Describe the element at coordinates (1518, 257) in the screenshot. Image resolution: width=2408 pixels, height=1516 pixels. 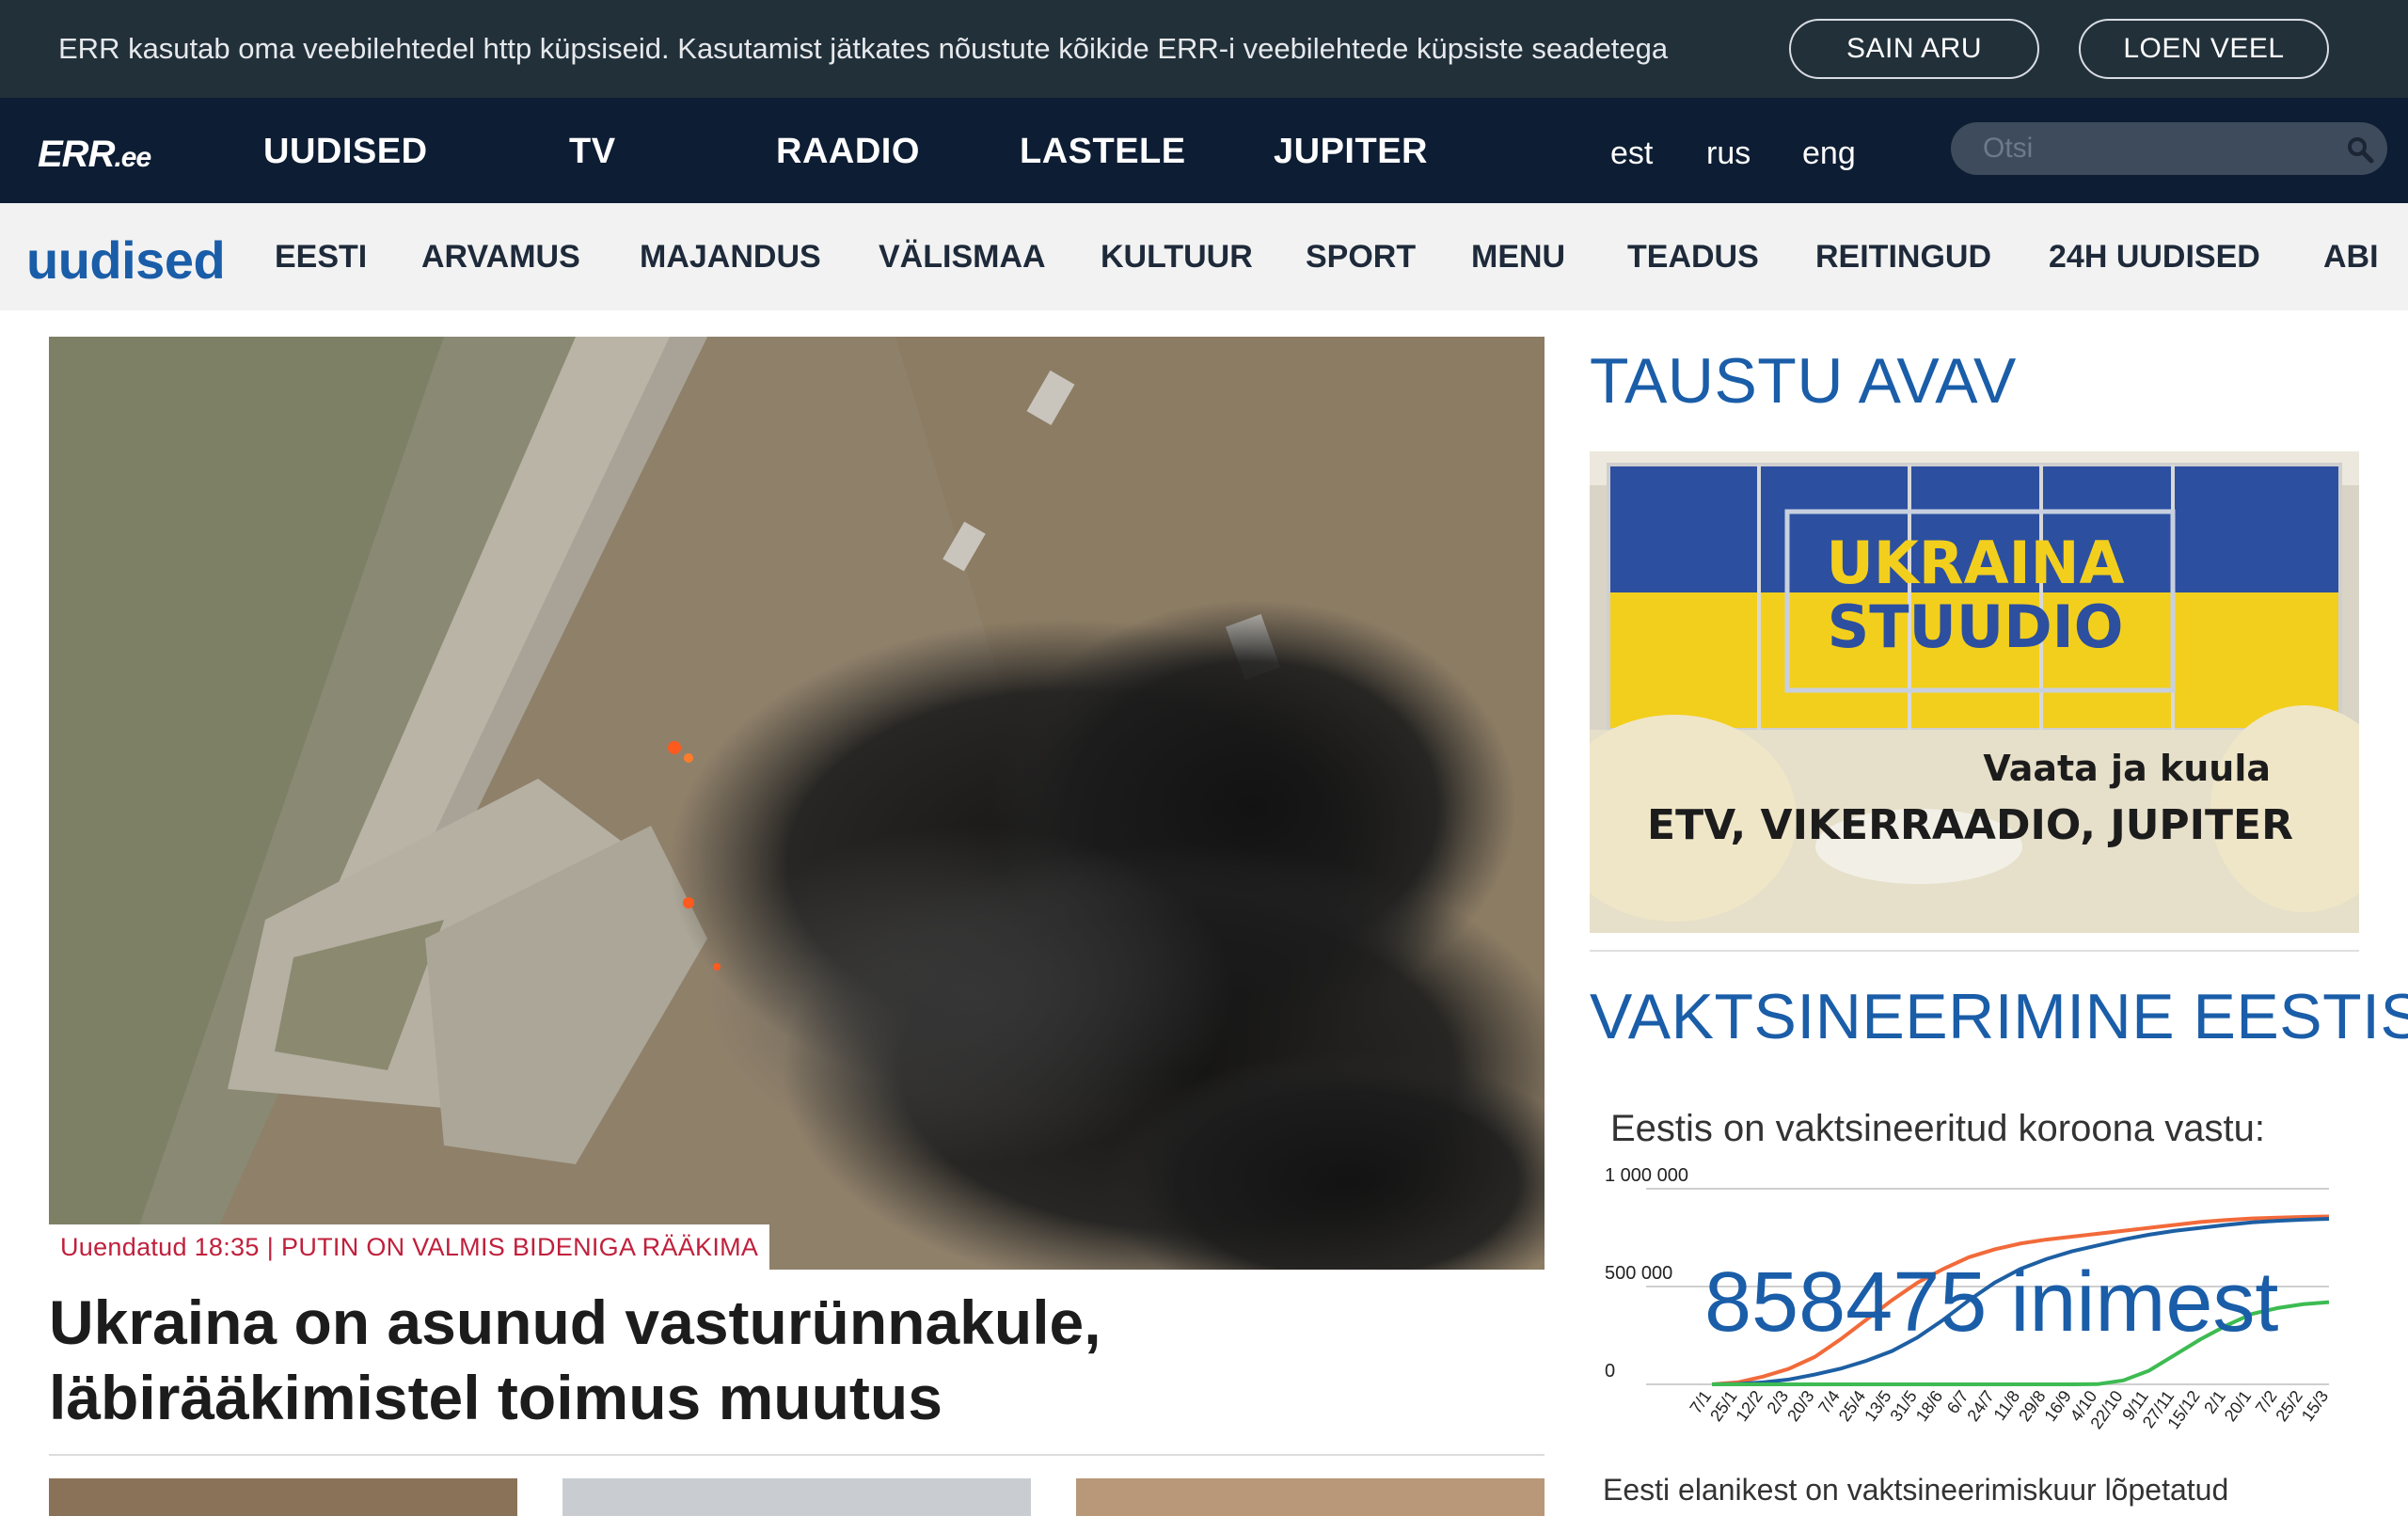
I see `sec-nav-menu: MENU` at that location.